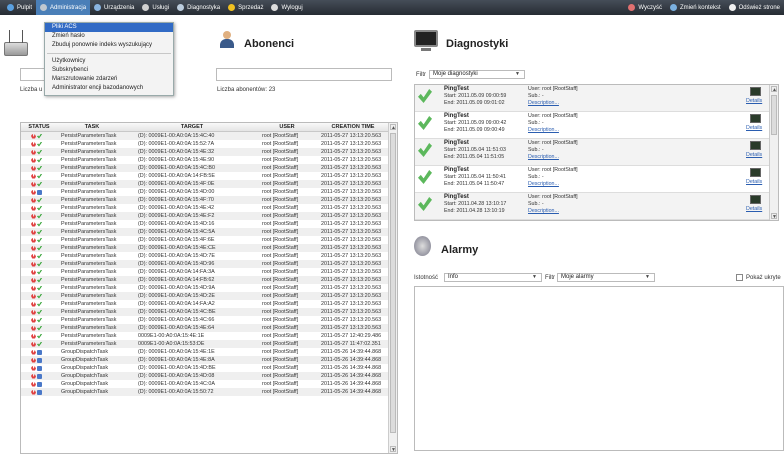  Describe the element at coordinates (10, 7) in the screenshot. I see `dashboard-icon` at that location.